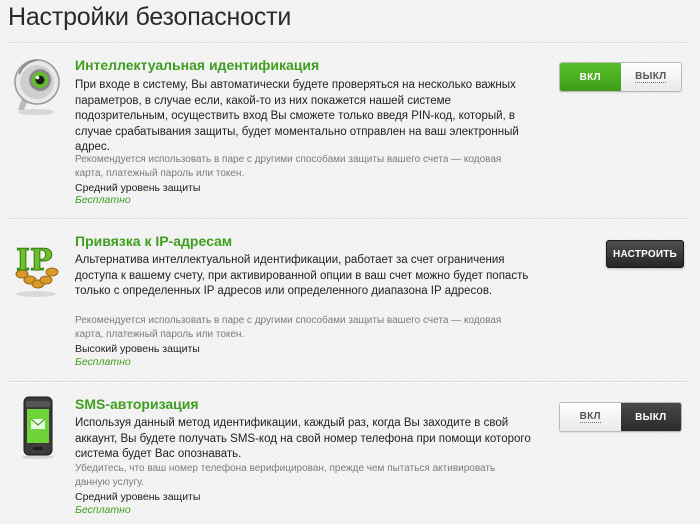 The width and height of the screenshot is (700, 524). Describe the element at coordinates (197, 65) in the screenshot. I see `section-title: Интеллектуальная идентификация` at that location.